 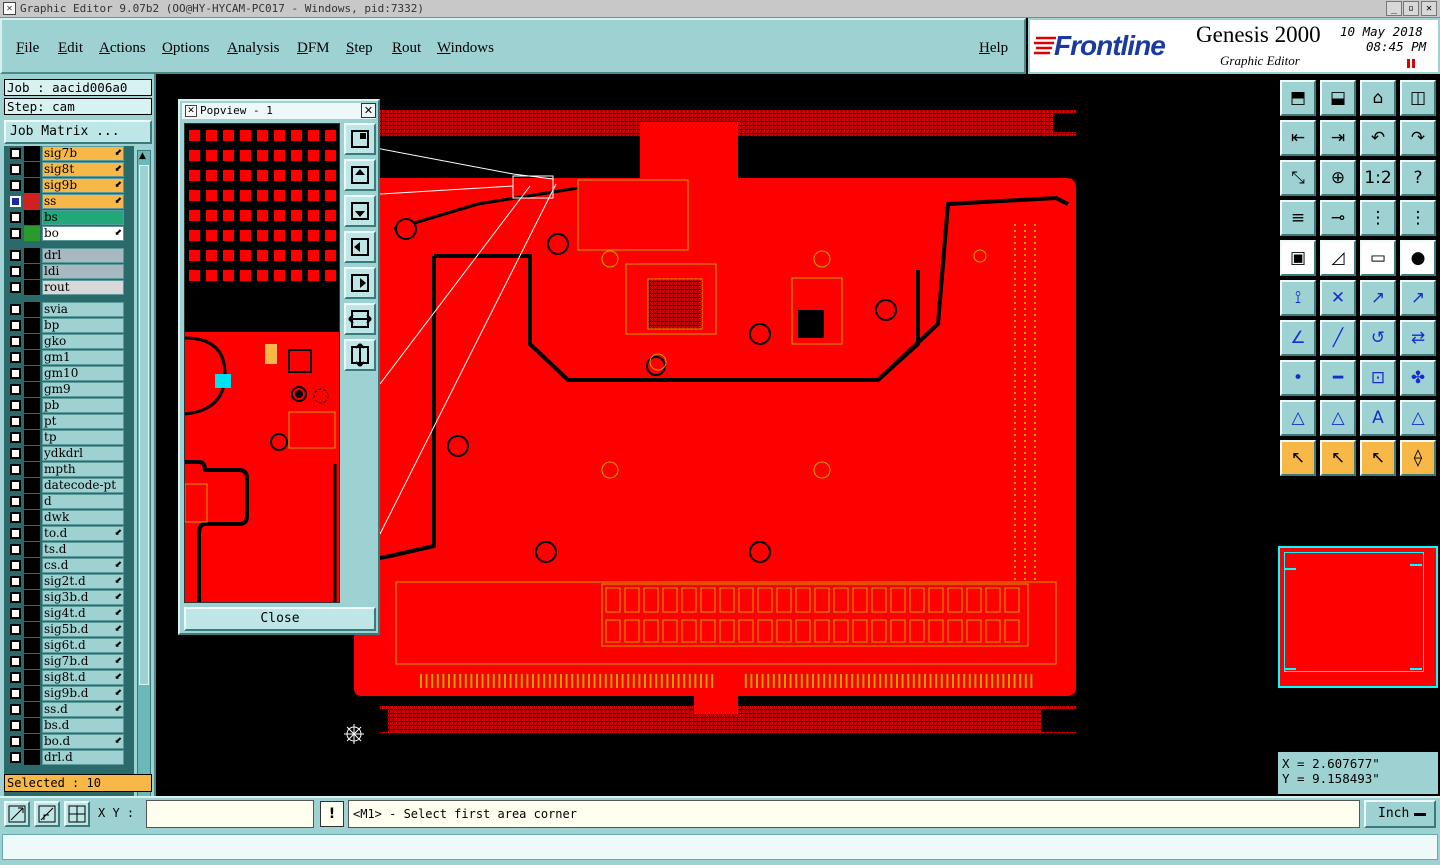 I want to click on layer-row-bo-d: bo.d ⬋, so click(x=69, y=741).